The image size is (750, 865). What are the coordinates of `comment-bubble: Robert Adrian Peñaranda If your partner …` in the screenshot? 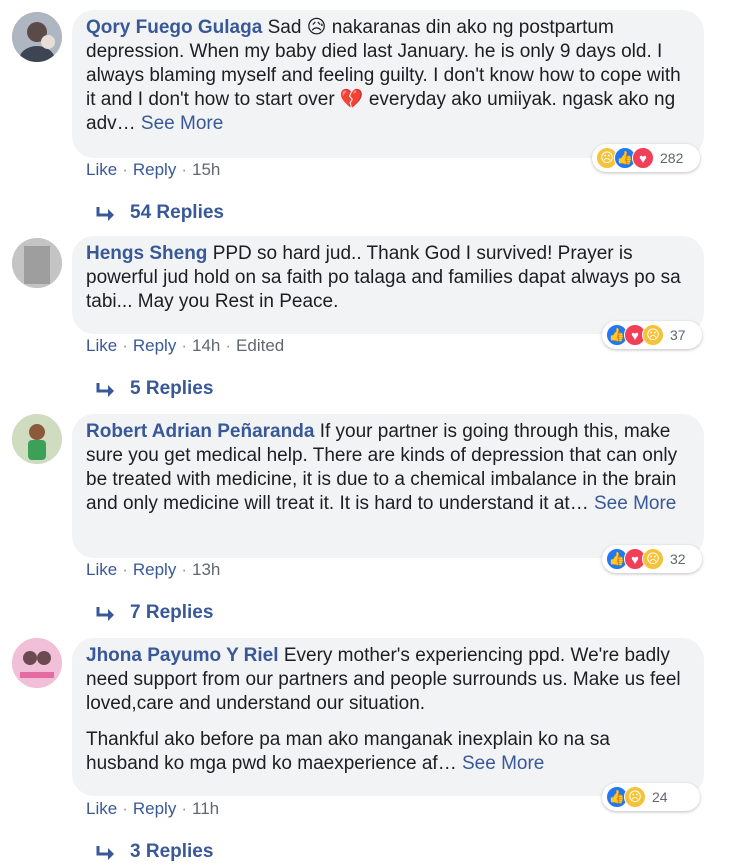 It's located at (388, 486).